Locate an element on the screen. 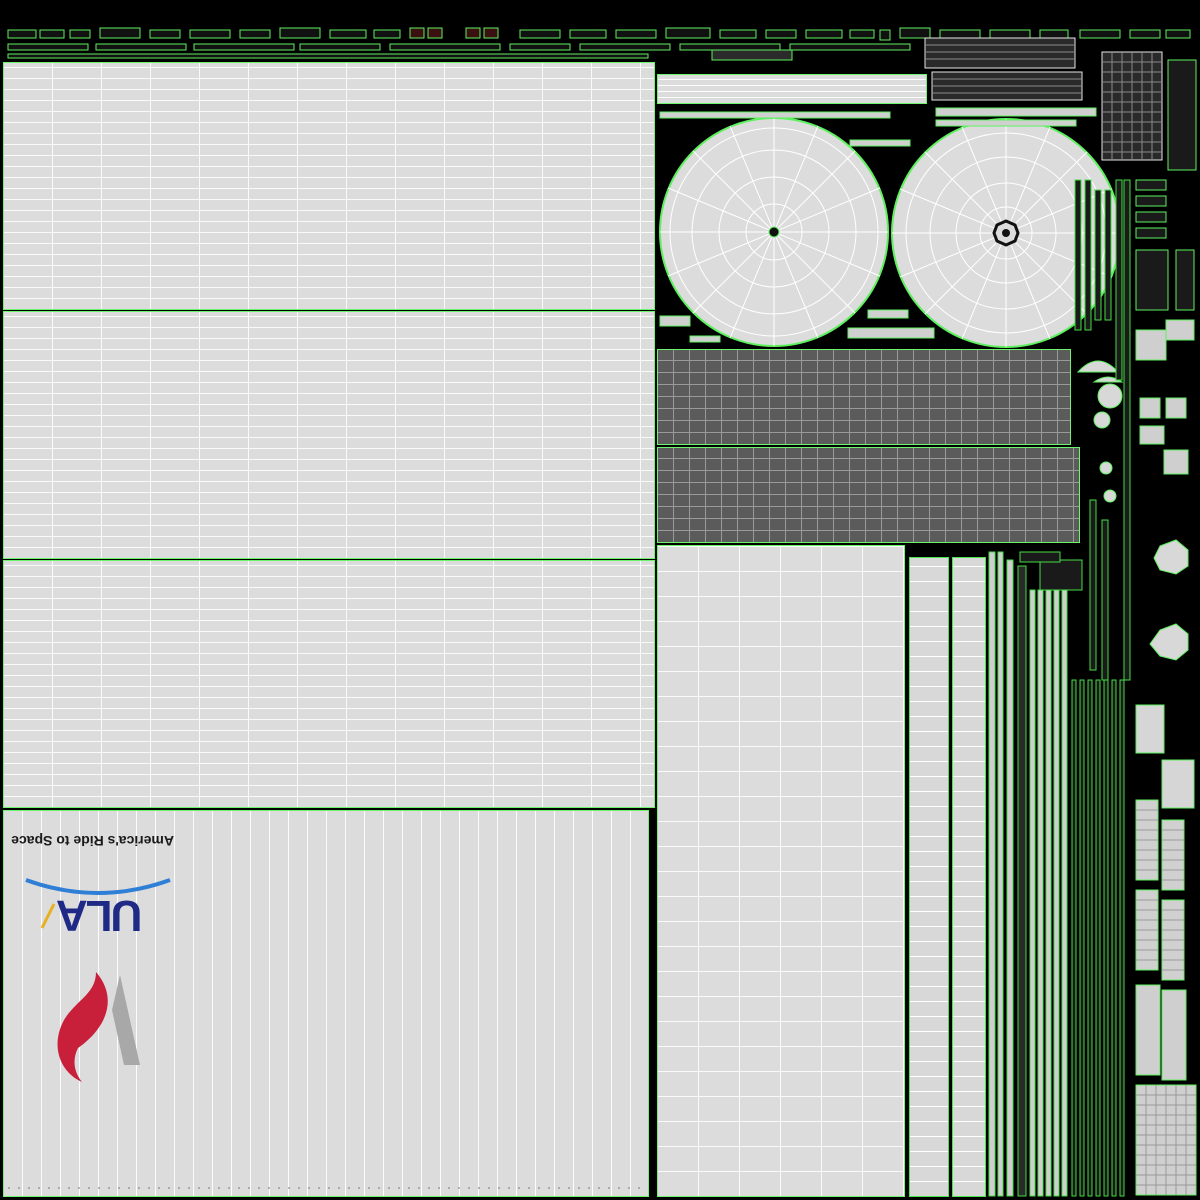 The height and width of the screenshot is (1200, 1200). disk-left is located at coordinates (774, 232).